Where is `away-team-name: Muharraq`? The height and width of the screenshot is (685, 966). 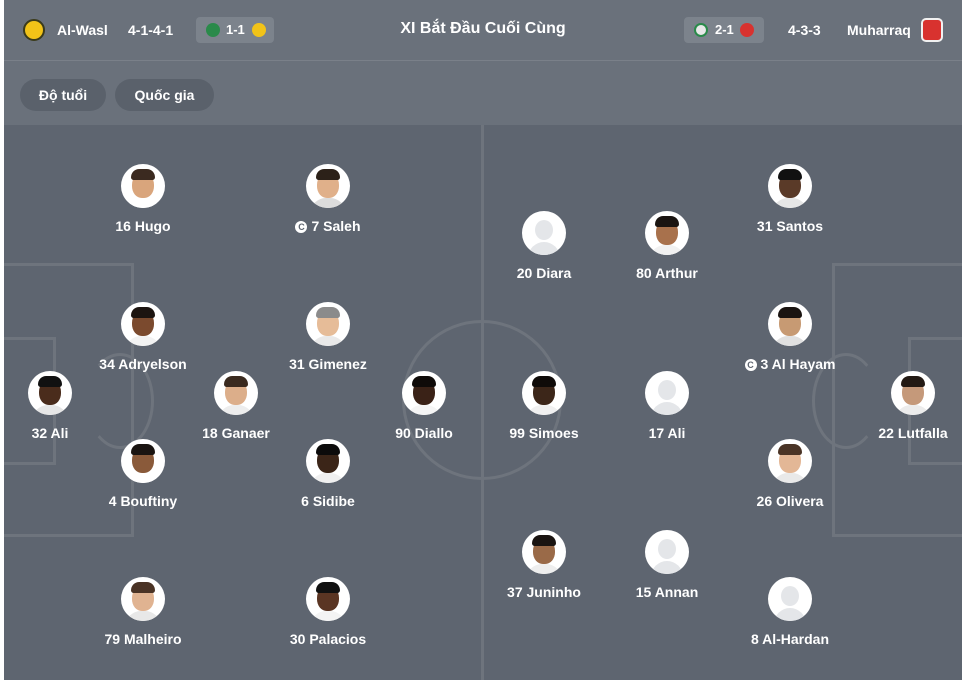 away-team-name: Muharraq is located at coordinates (879, 30).